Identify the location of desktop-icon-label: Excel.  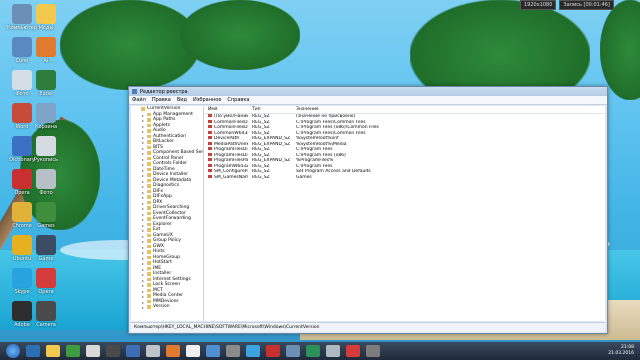
(46, 94).